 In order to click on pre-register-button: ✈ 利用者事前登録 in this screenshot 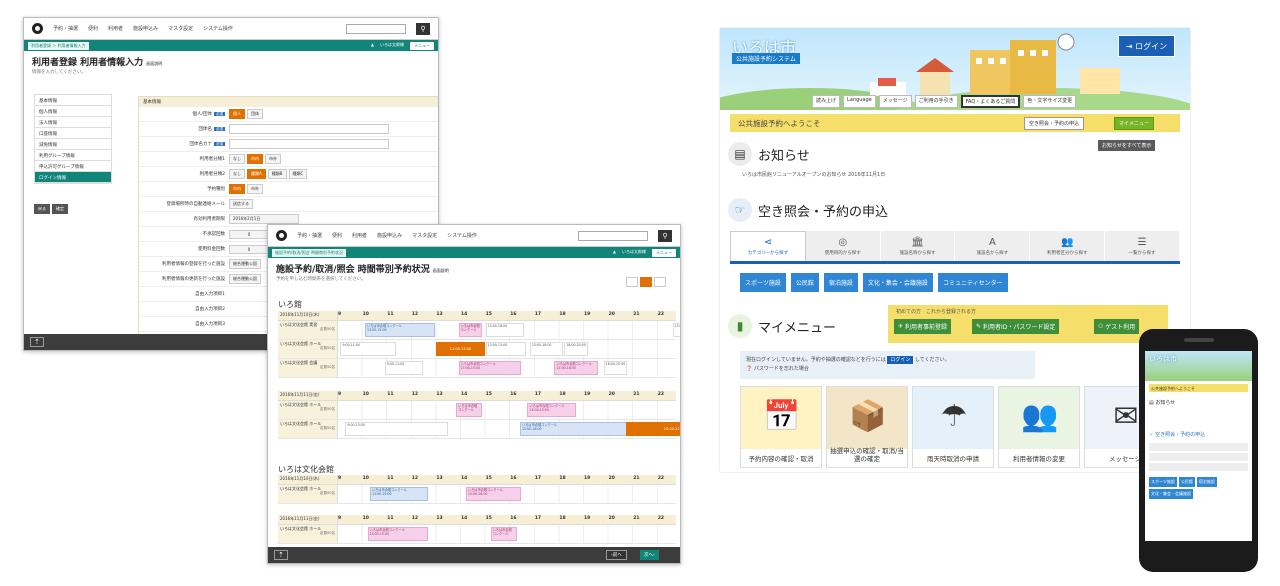, I will do `click(922, 326)`.